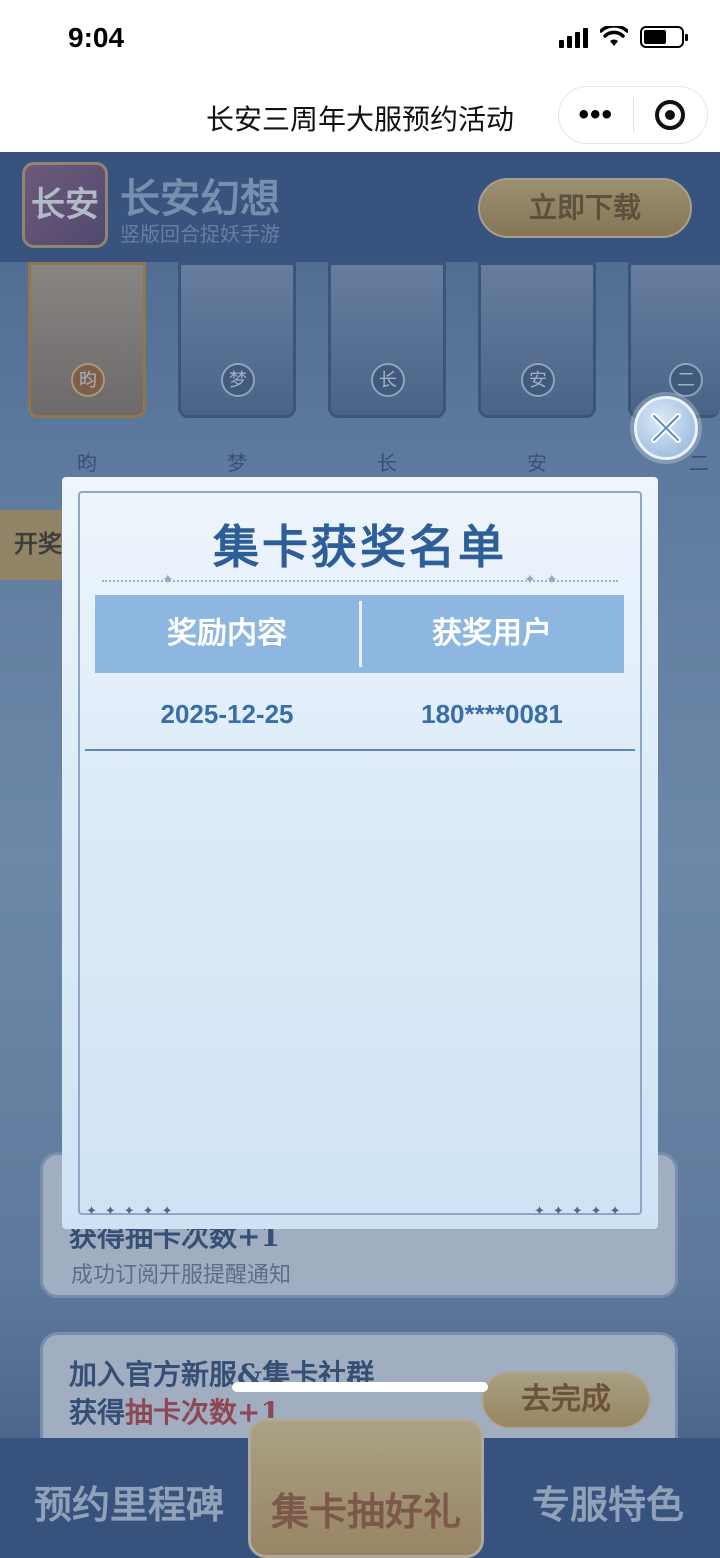  What do you see at coordinates (360, 115) in the screenshot?
I see `nav-bar: 长安三周年大服预约活动 •••` at bounding box center [360, 115].